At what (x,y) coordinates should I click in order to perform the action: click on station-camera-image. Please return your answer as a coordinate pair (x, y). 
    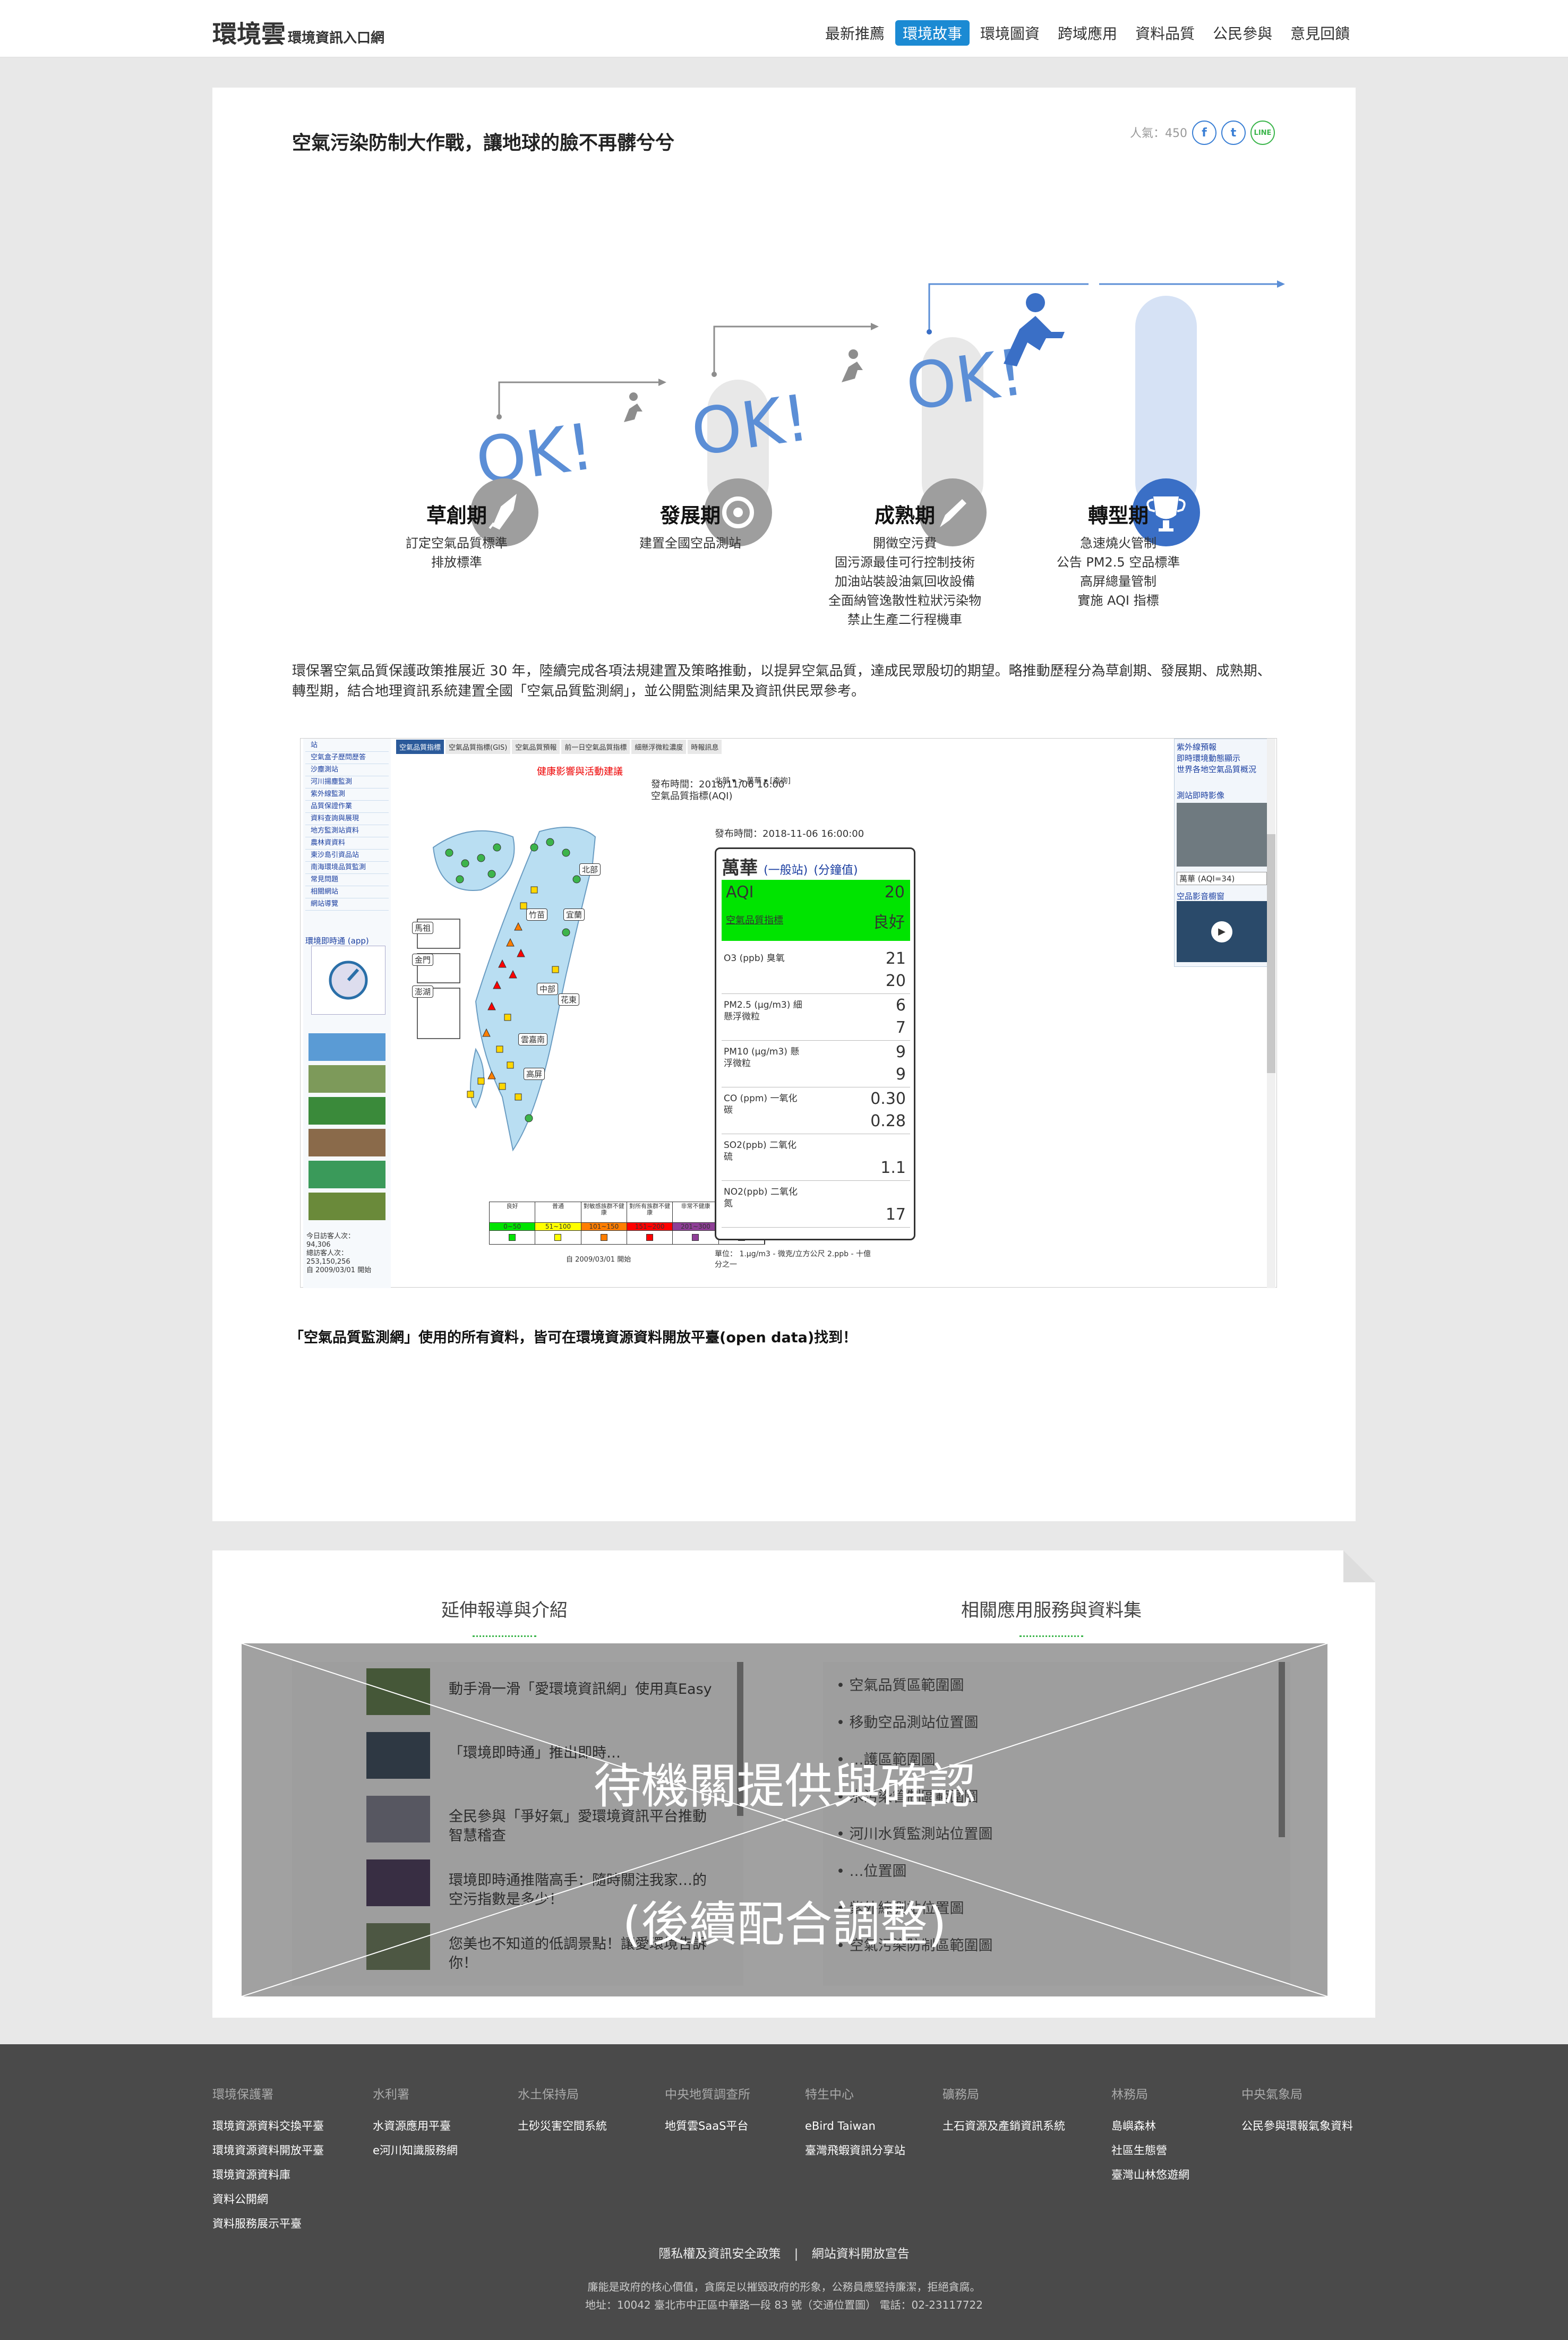
    Looking at the image, I should click on (1222, 835).